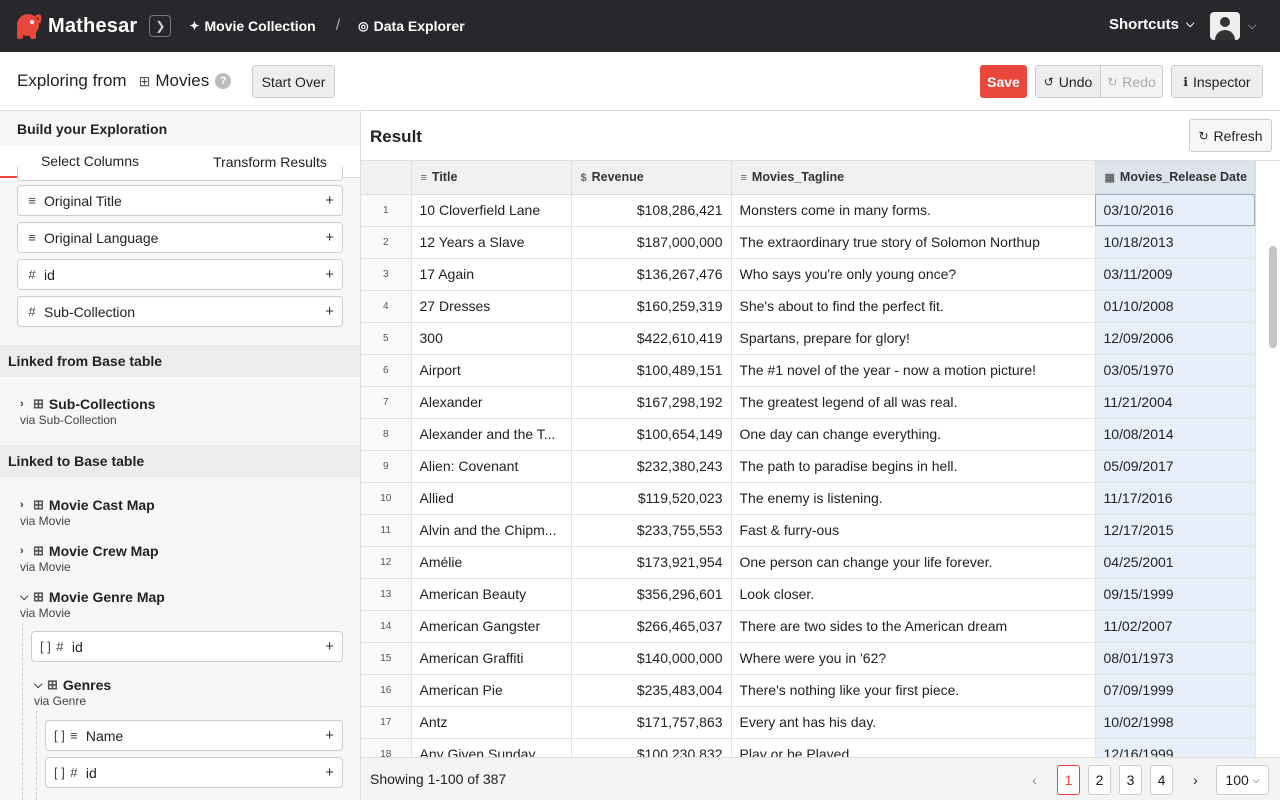 This screenshot has width=1280, height=800. What do you see at coordinates (491, 306) in the screenshot?
I see `title-cell: 27 Dresses` at bounding box center [491, 306].